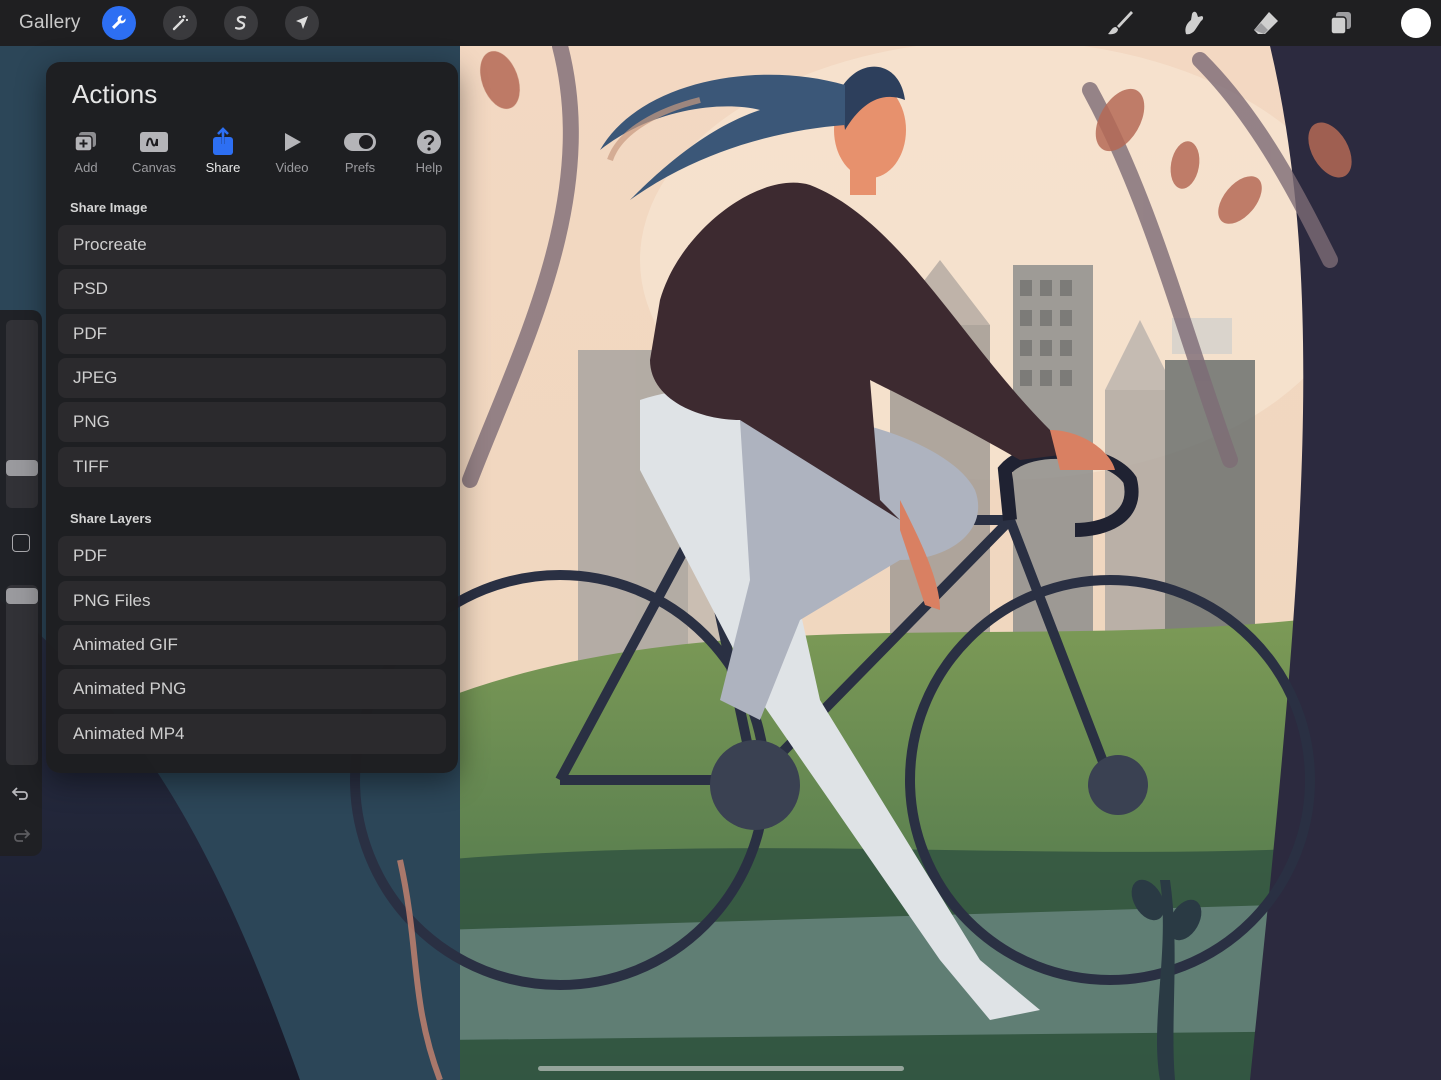 This screenshot has height=1080, width=1441. I want to click on share-option-label: PNG Files, so click(112, 600).